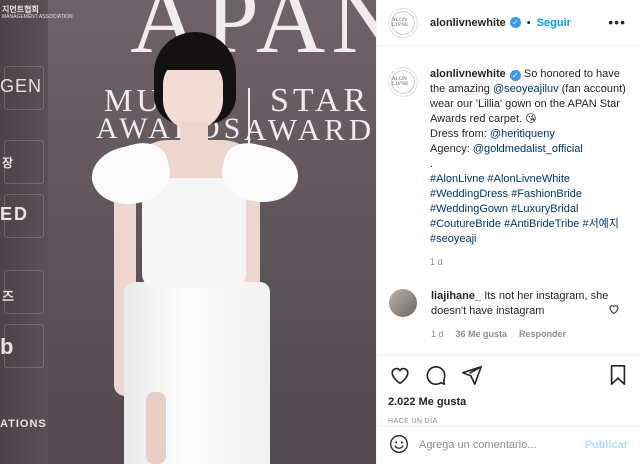  Describe the element at coordinates (618, 375) in the screenshot. I see `bookmark-icon` at that location.